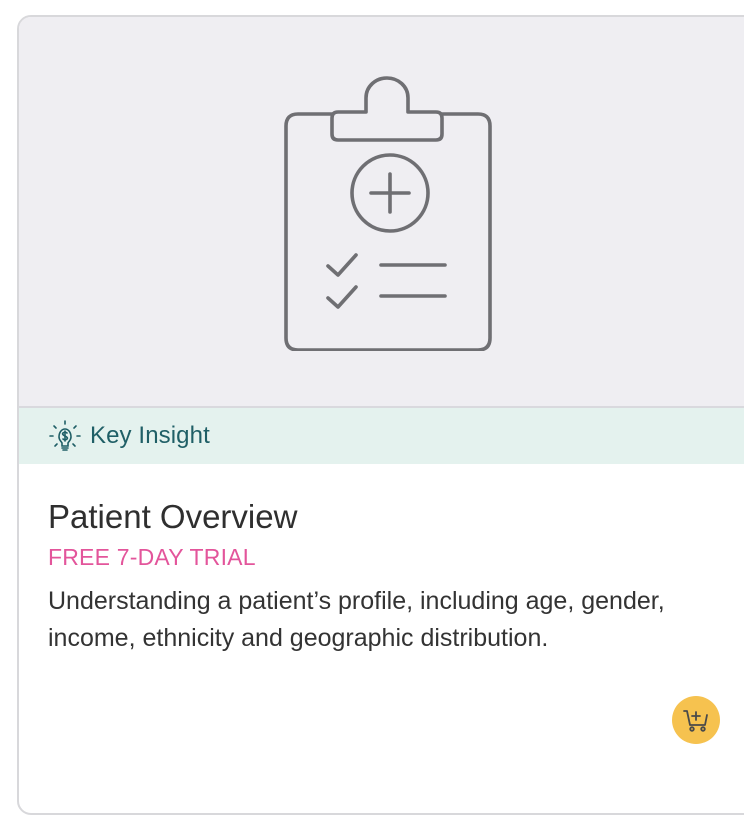 This screenshot has height=815, width=744. What do you see at coordinates (396, 517) in the screenshot?
I see `card-title: Patient Overview` at bounding box center [396, 517].